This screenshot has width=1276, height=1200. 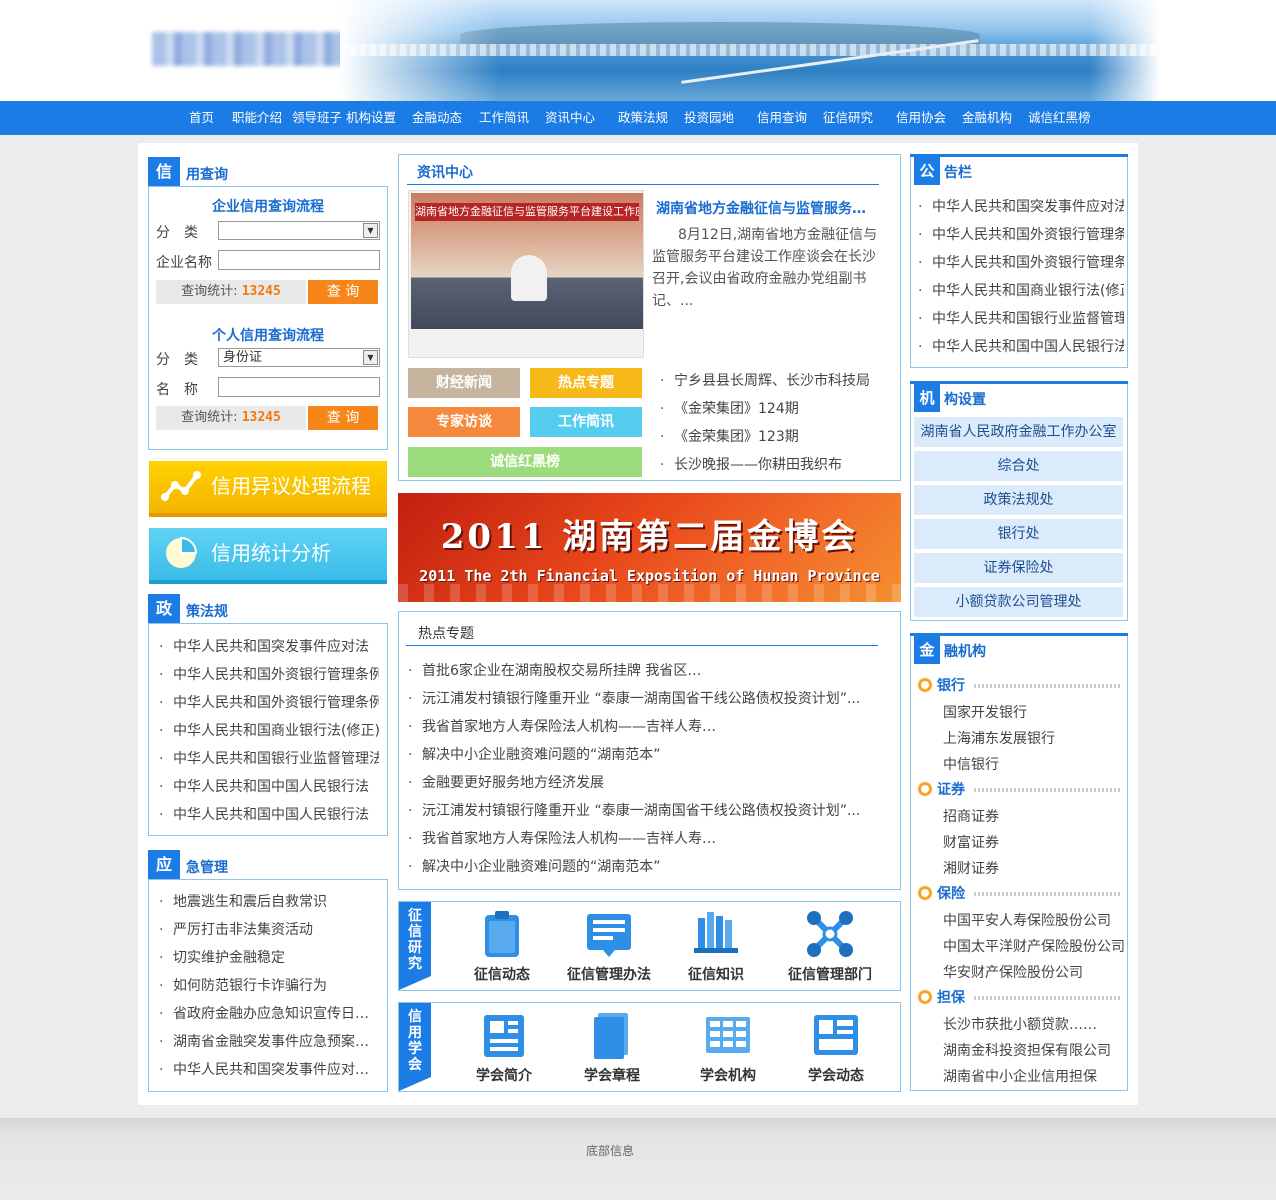 I want to click on credit-stats-button: 信用统计分析, so click(x=268, y=556).